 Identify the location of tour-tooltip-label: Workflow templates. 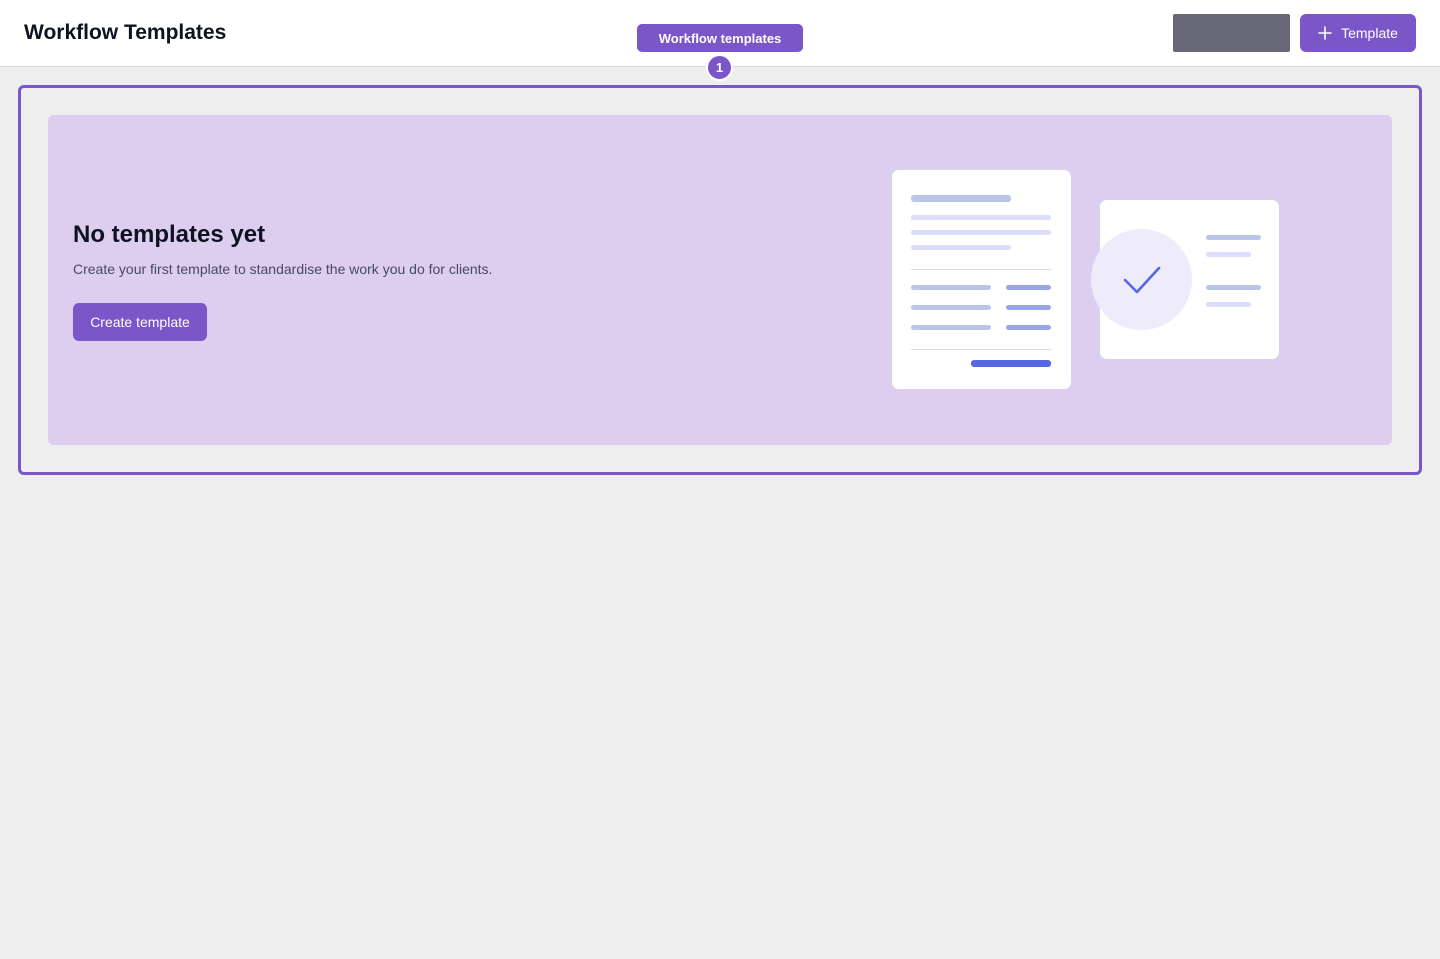
(720, 38).